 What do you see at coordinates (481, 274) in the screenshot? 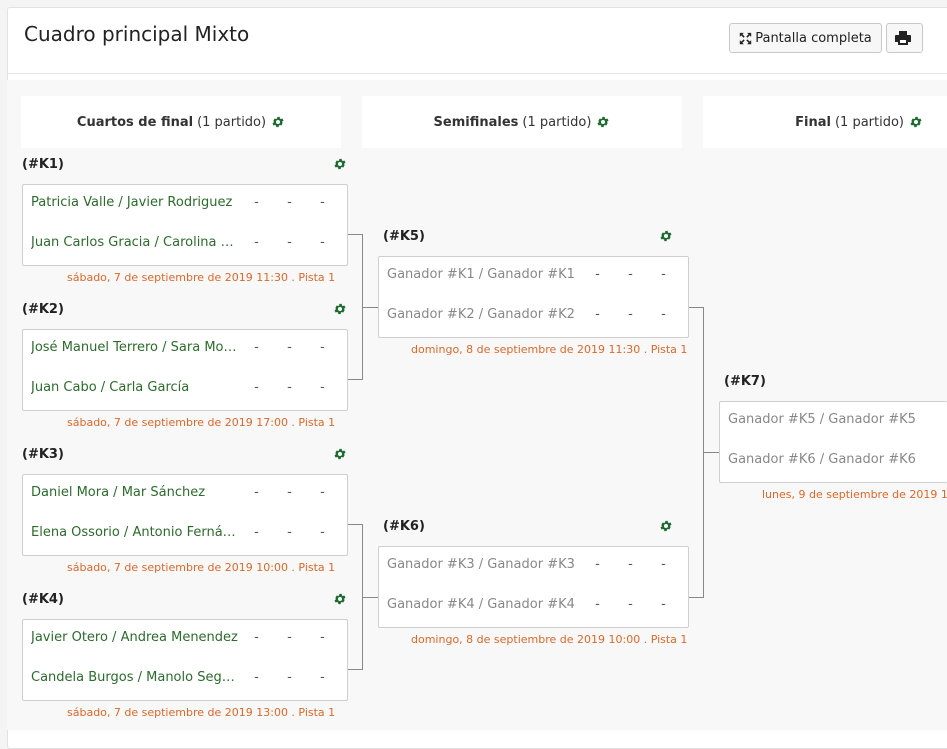
I see `team-names: Ganador #K1 / Ganador #K1` at bounding box center [481, 274].